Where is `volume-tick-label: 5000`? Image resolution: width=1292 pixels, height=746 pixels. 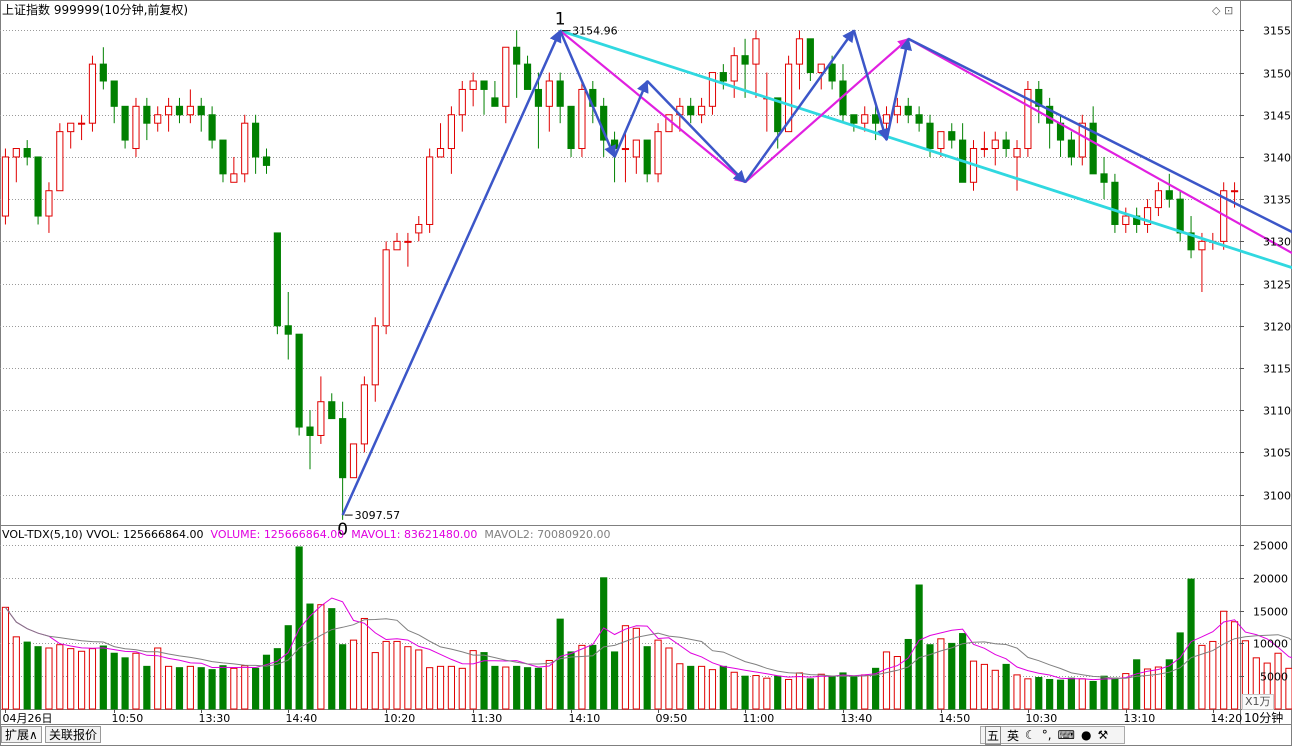 volume-tick-label: 5000 is located at coordinates (1274, 677).